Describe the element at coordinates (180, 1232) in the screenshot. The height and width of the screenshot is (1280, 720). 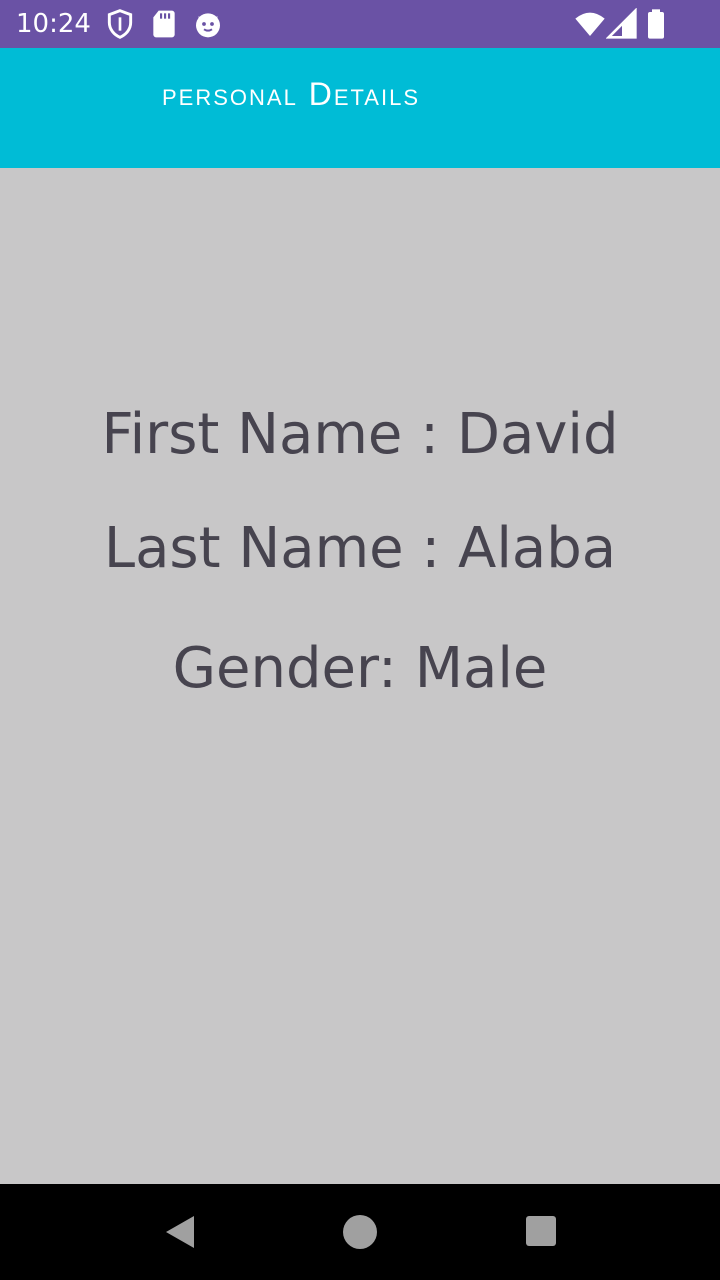
I see `back-icon` at that location.